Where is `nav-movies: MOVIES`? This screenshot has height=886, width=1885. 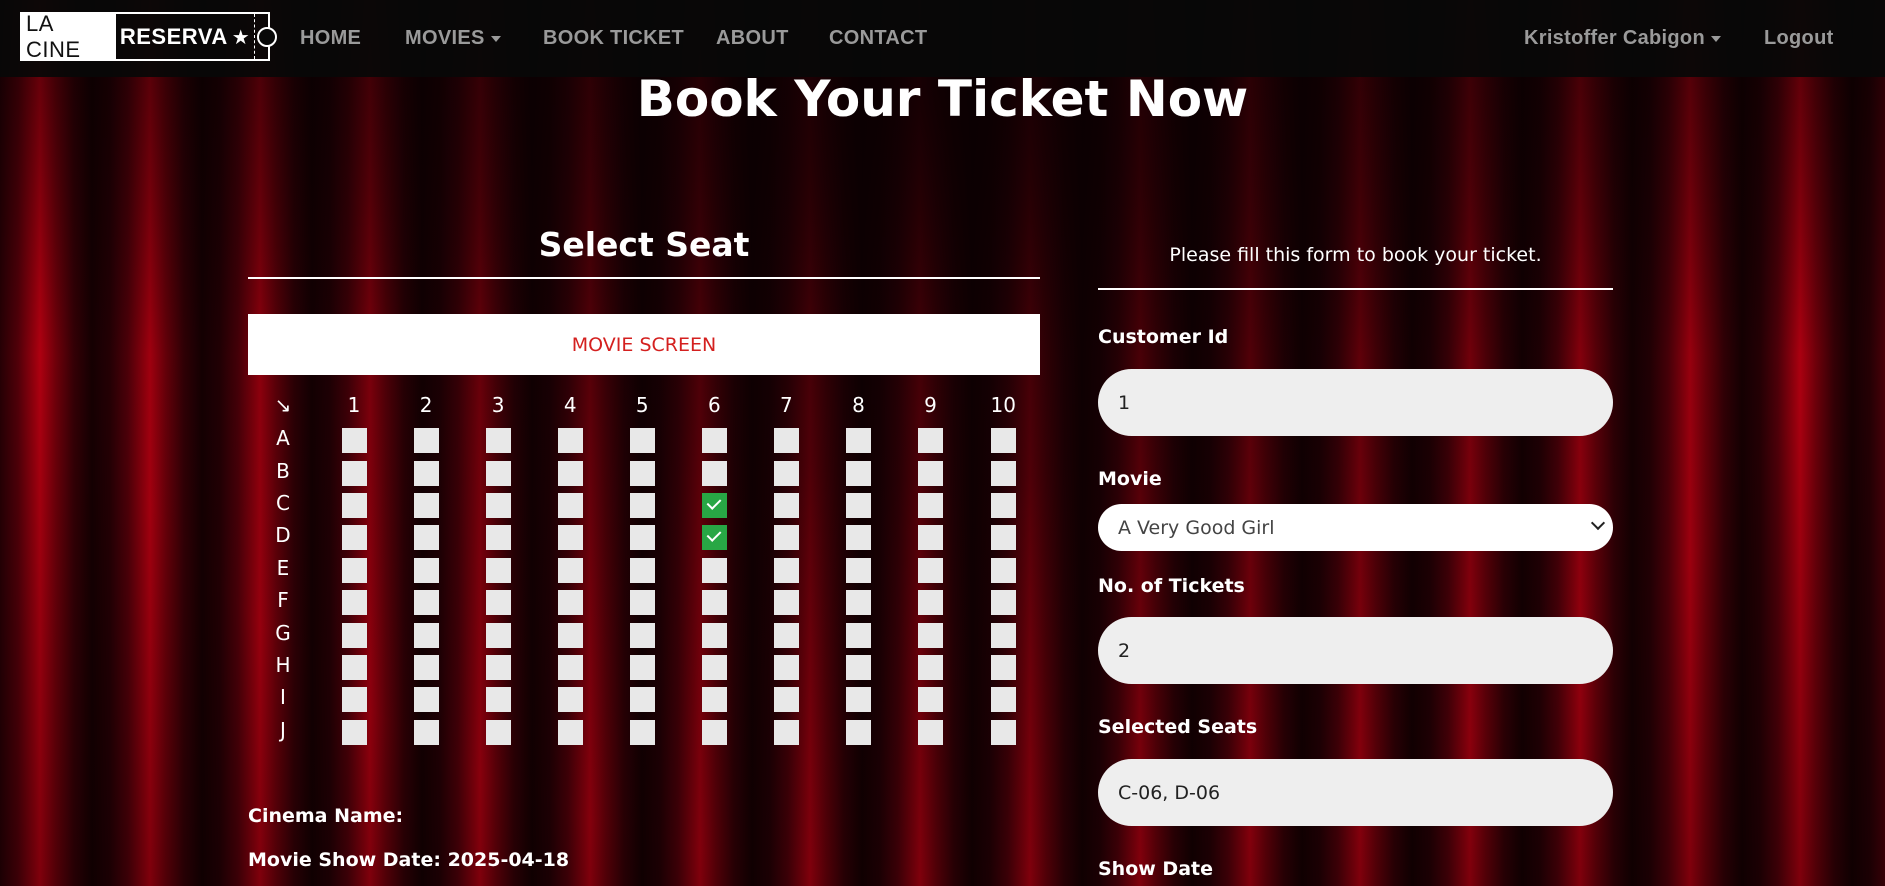 nav-movies: MOVIES is located at coordinates (453, 38).